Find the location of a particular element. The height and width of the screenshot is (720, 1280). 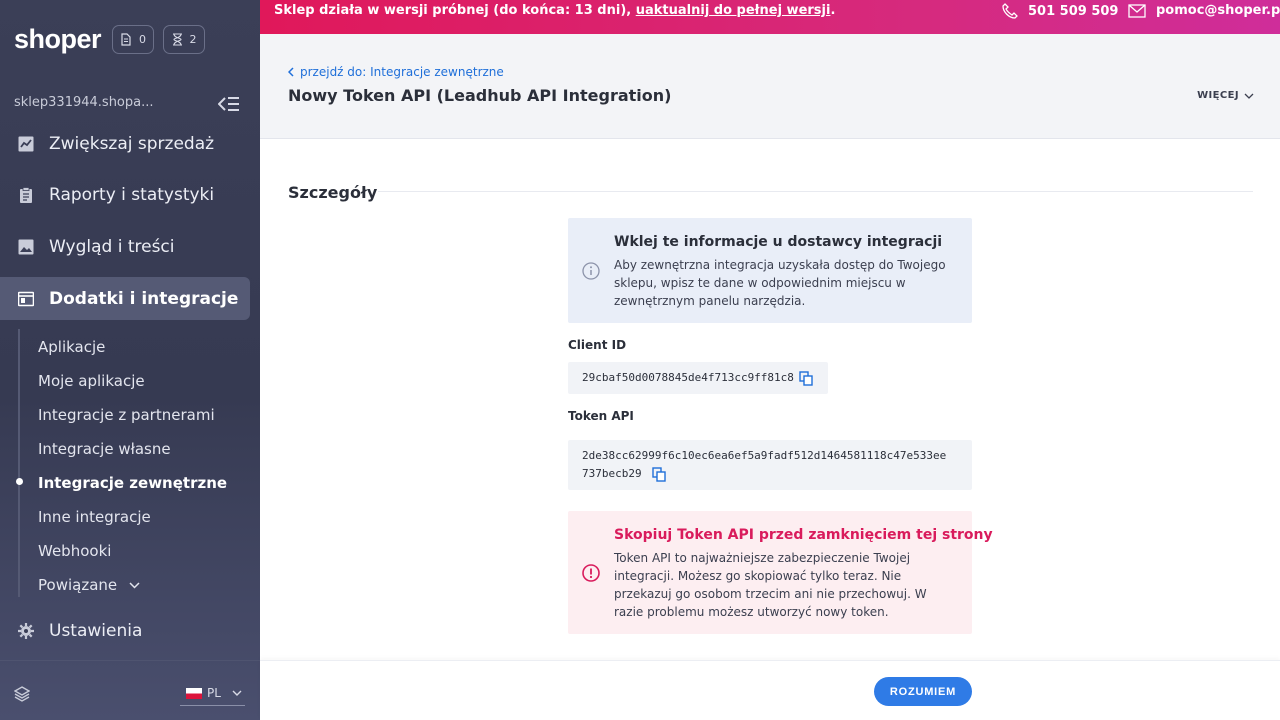

window-icon is located at coordinates (26, 298).